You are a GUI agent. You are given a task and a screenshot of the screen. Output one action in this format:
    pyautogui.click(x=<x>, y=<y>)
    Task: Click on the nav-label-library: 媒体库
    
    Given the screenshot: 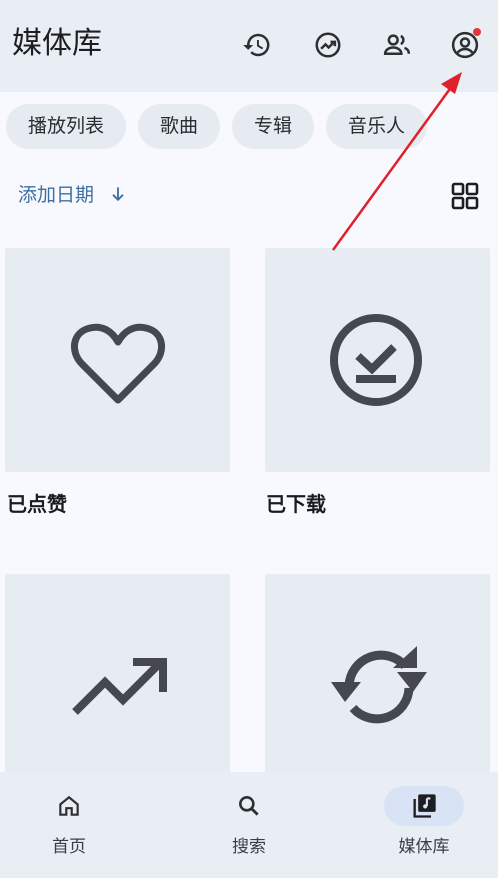 What is the action you would take?
    pyautogui.click(x=424, y=847)
    